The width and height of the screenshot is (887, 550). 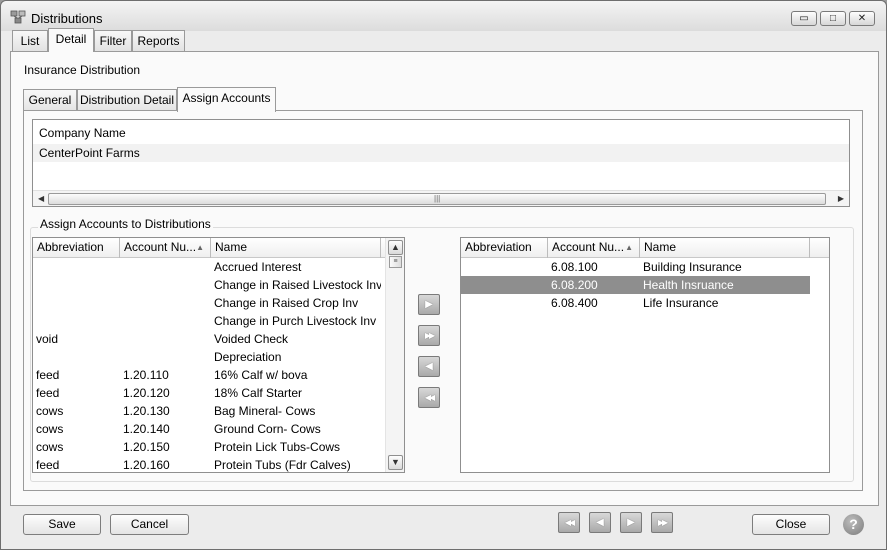 What do you see at coordinates (574, 285) in the screenshot?
I see `cell-account-number: 6.08.200` at bounding box center [574, 285].